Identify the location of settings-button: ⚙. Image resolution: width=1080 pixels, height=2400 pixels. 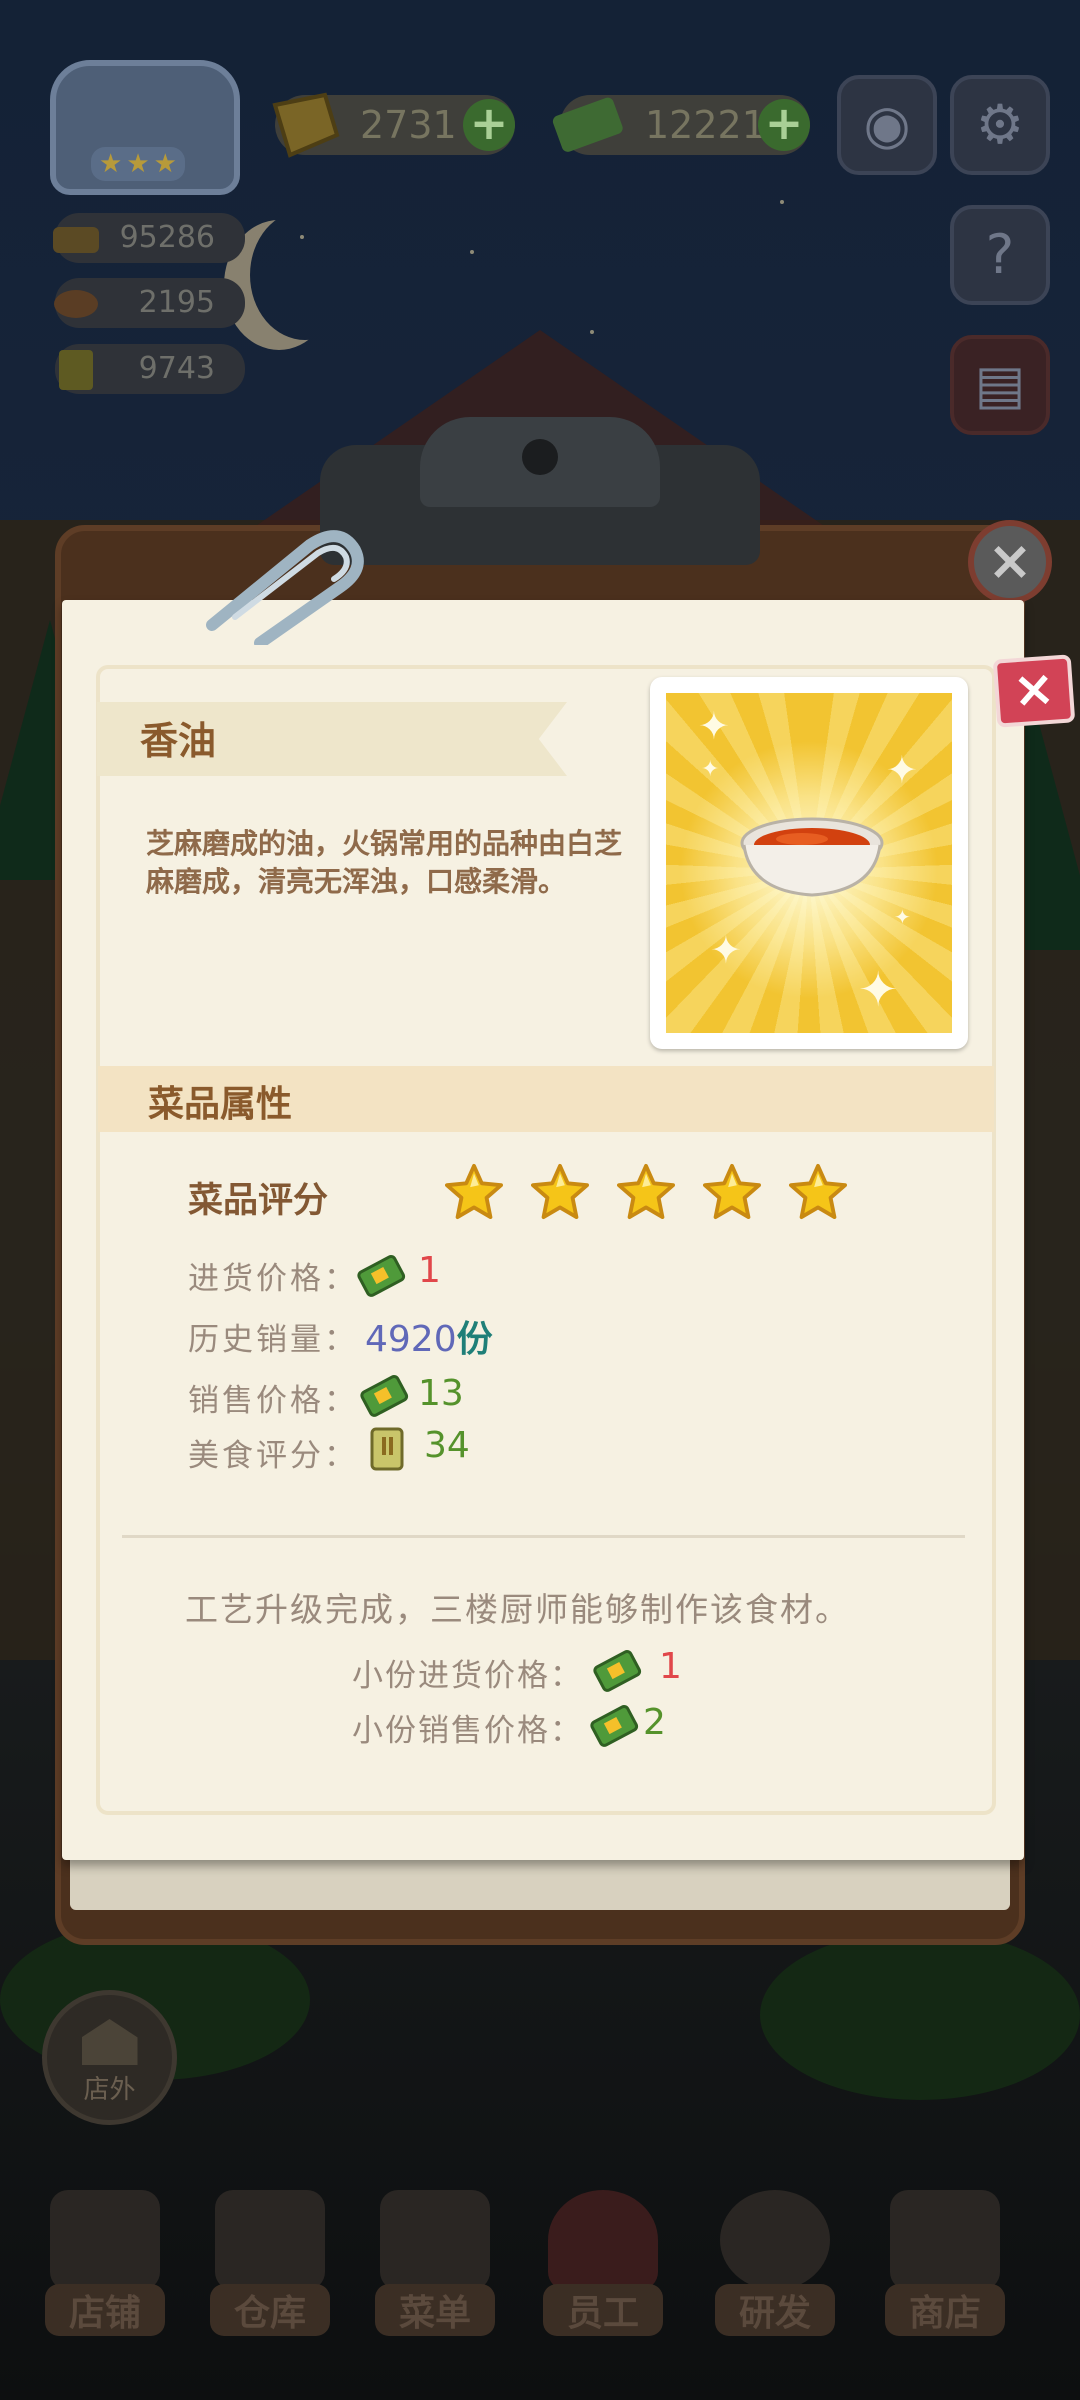
(1000, 125).